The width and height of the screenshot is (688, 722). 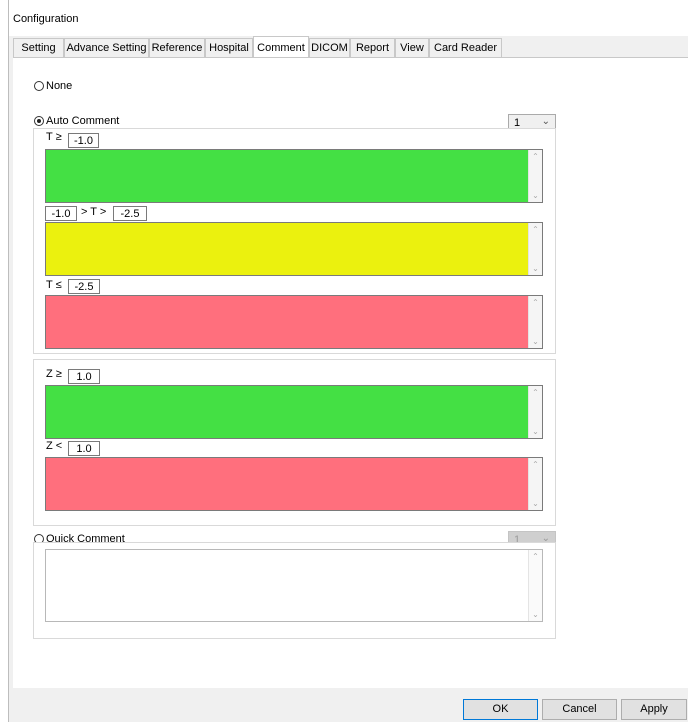 What do you see at coordinates (465, 47) in the screenshot?
I see `tab-card-reader: Card Reader` at bounding box center [465, 47].